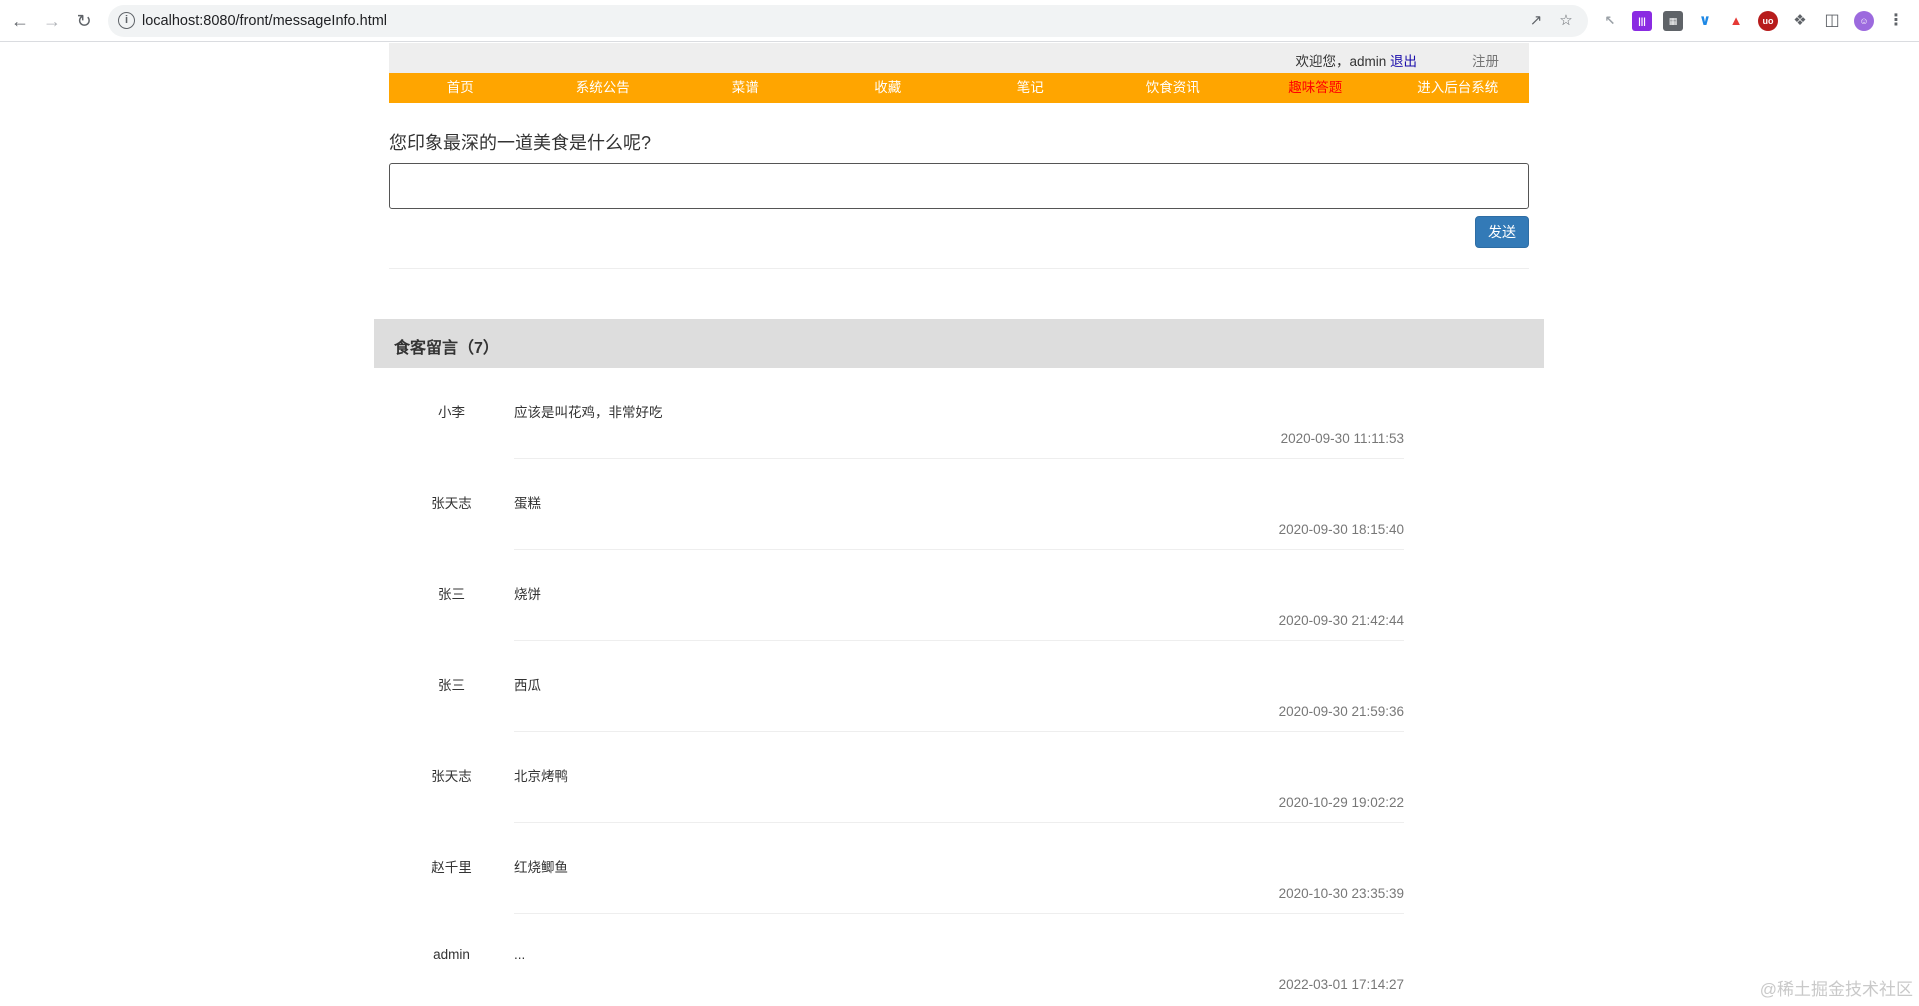  I want to click on main-nav: 首页 系统公告 菜谱 收藏 笔记 饮食资讯 趣味答题 进入后台系统, so click(959, 88).